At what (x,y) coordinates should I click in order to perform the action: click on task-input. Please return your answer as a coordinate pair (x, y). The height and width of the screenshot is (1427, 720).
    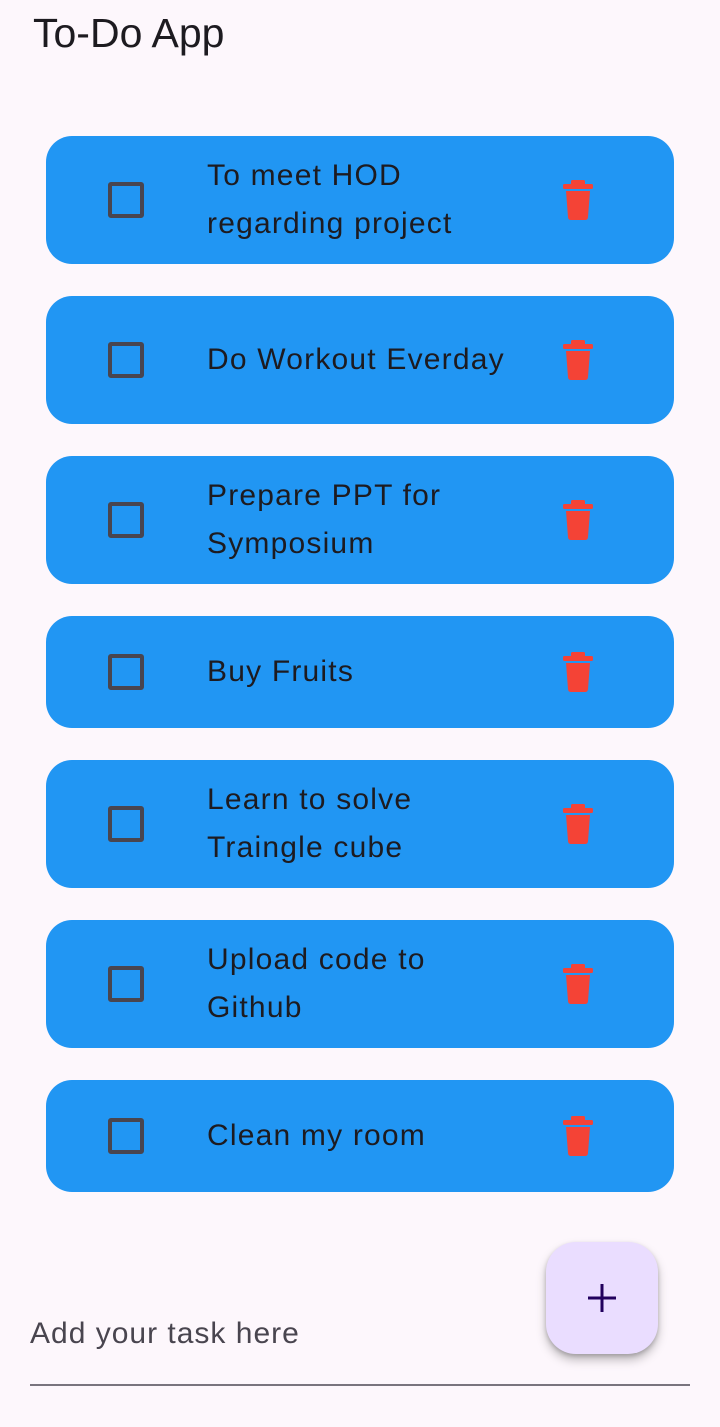
    Looking at the image, I should click on (280, 1334).